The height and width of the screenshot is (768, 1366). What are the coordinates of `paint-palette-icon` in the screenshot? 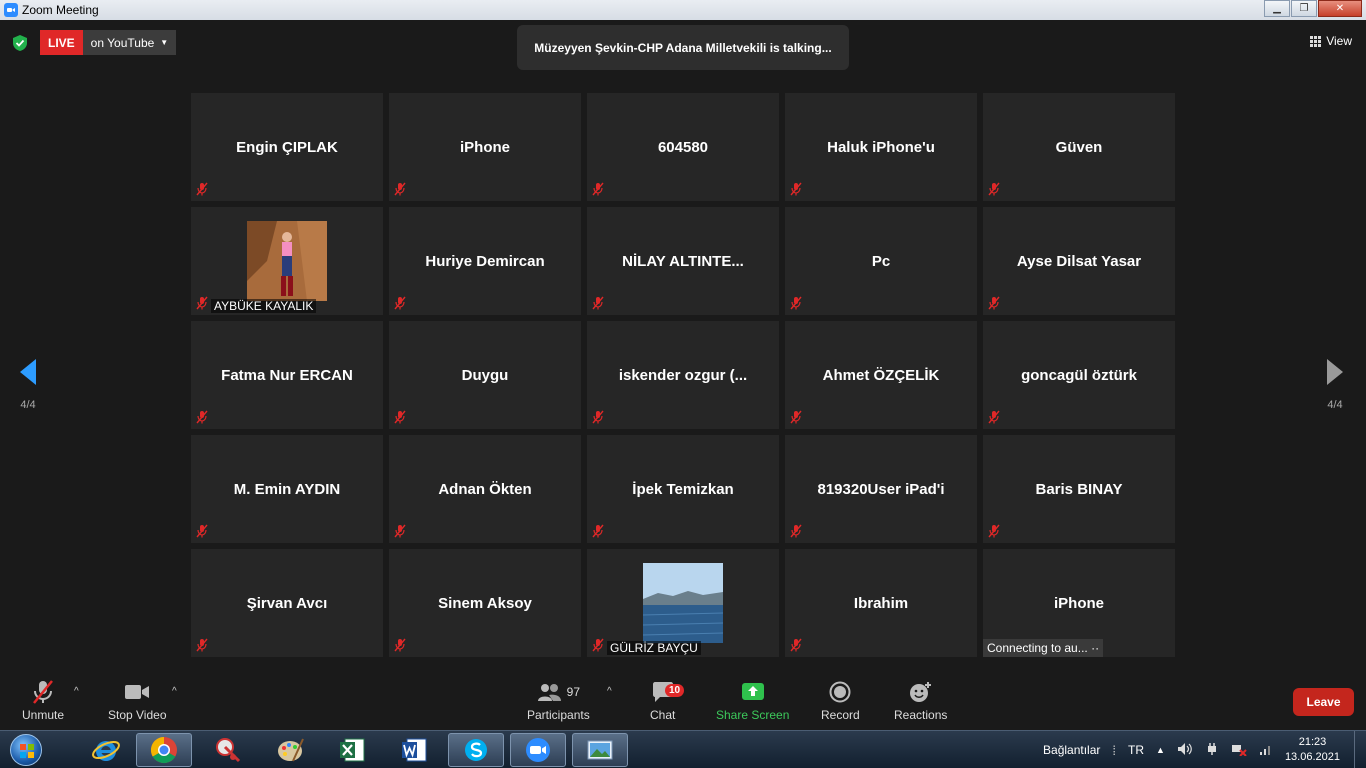 It's located at (291, 750).